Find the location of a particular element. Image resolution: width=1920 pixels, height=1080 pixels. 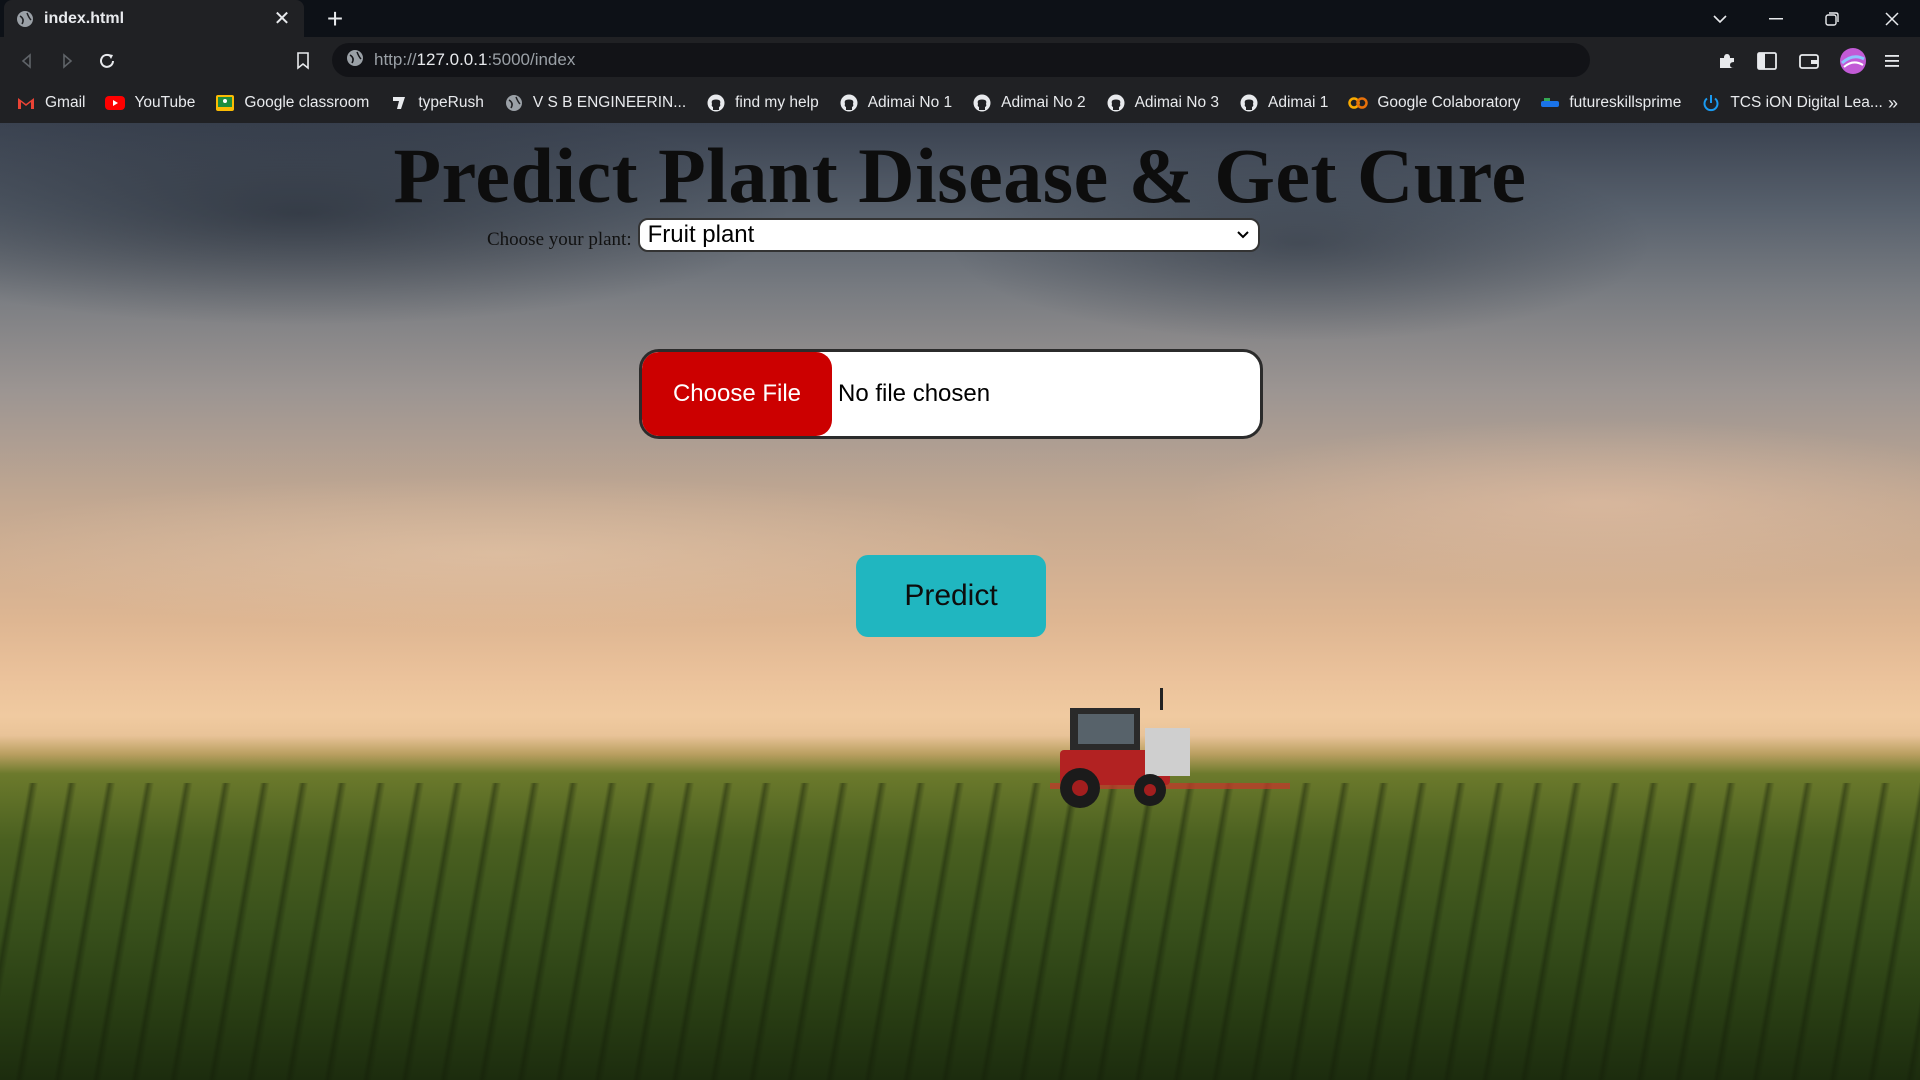

address-bar: http://127.0.0.1:5000/index is located at coordinates (961, 60).